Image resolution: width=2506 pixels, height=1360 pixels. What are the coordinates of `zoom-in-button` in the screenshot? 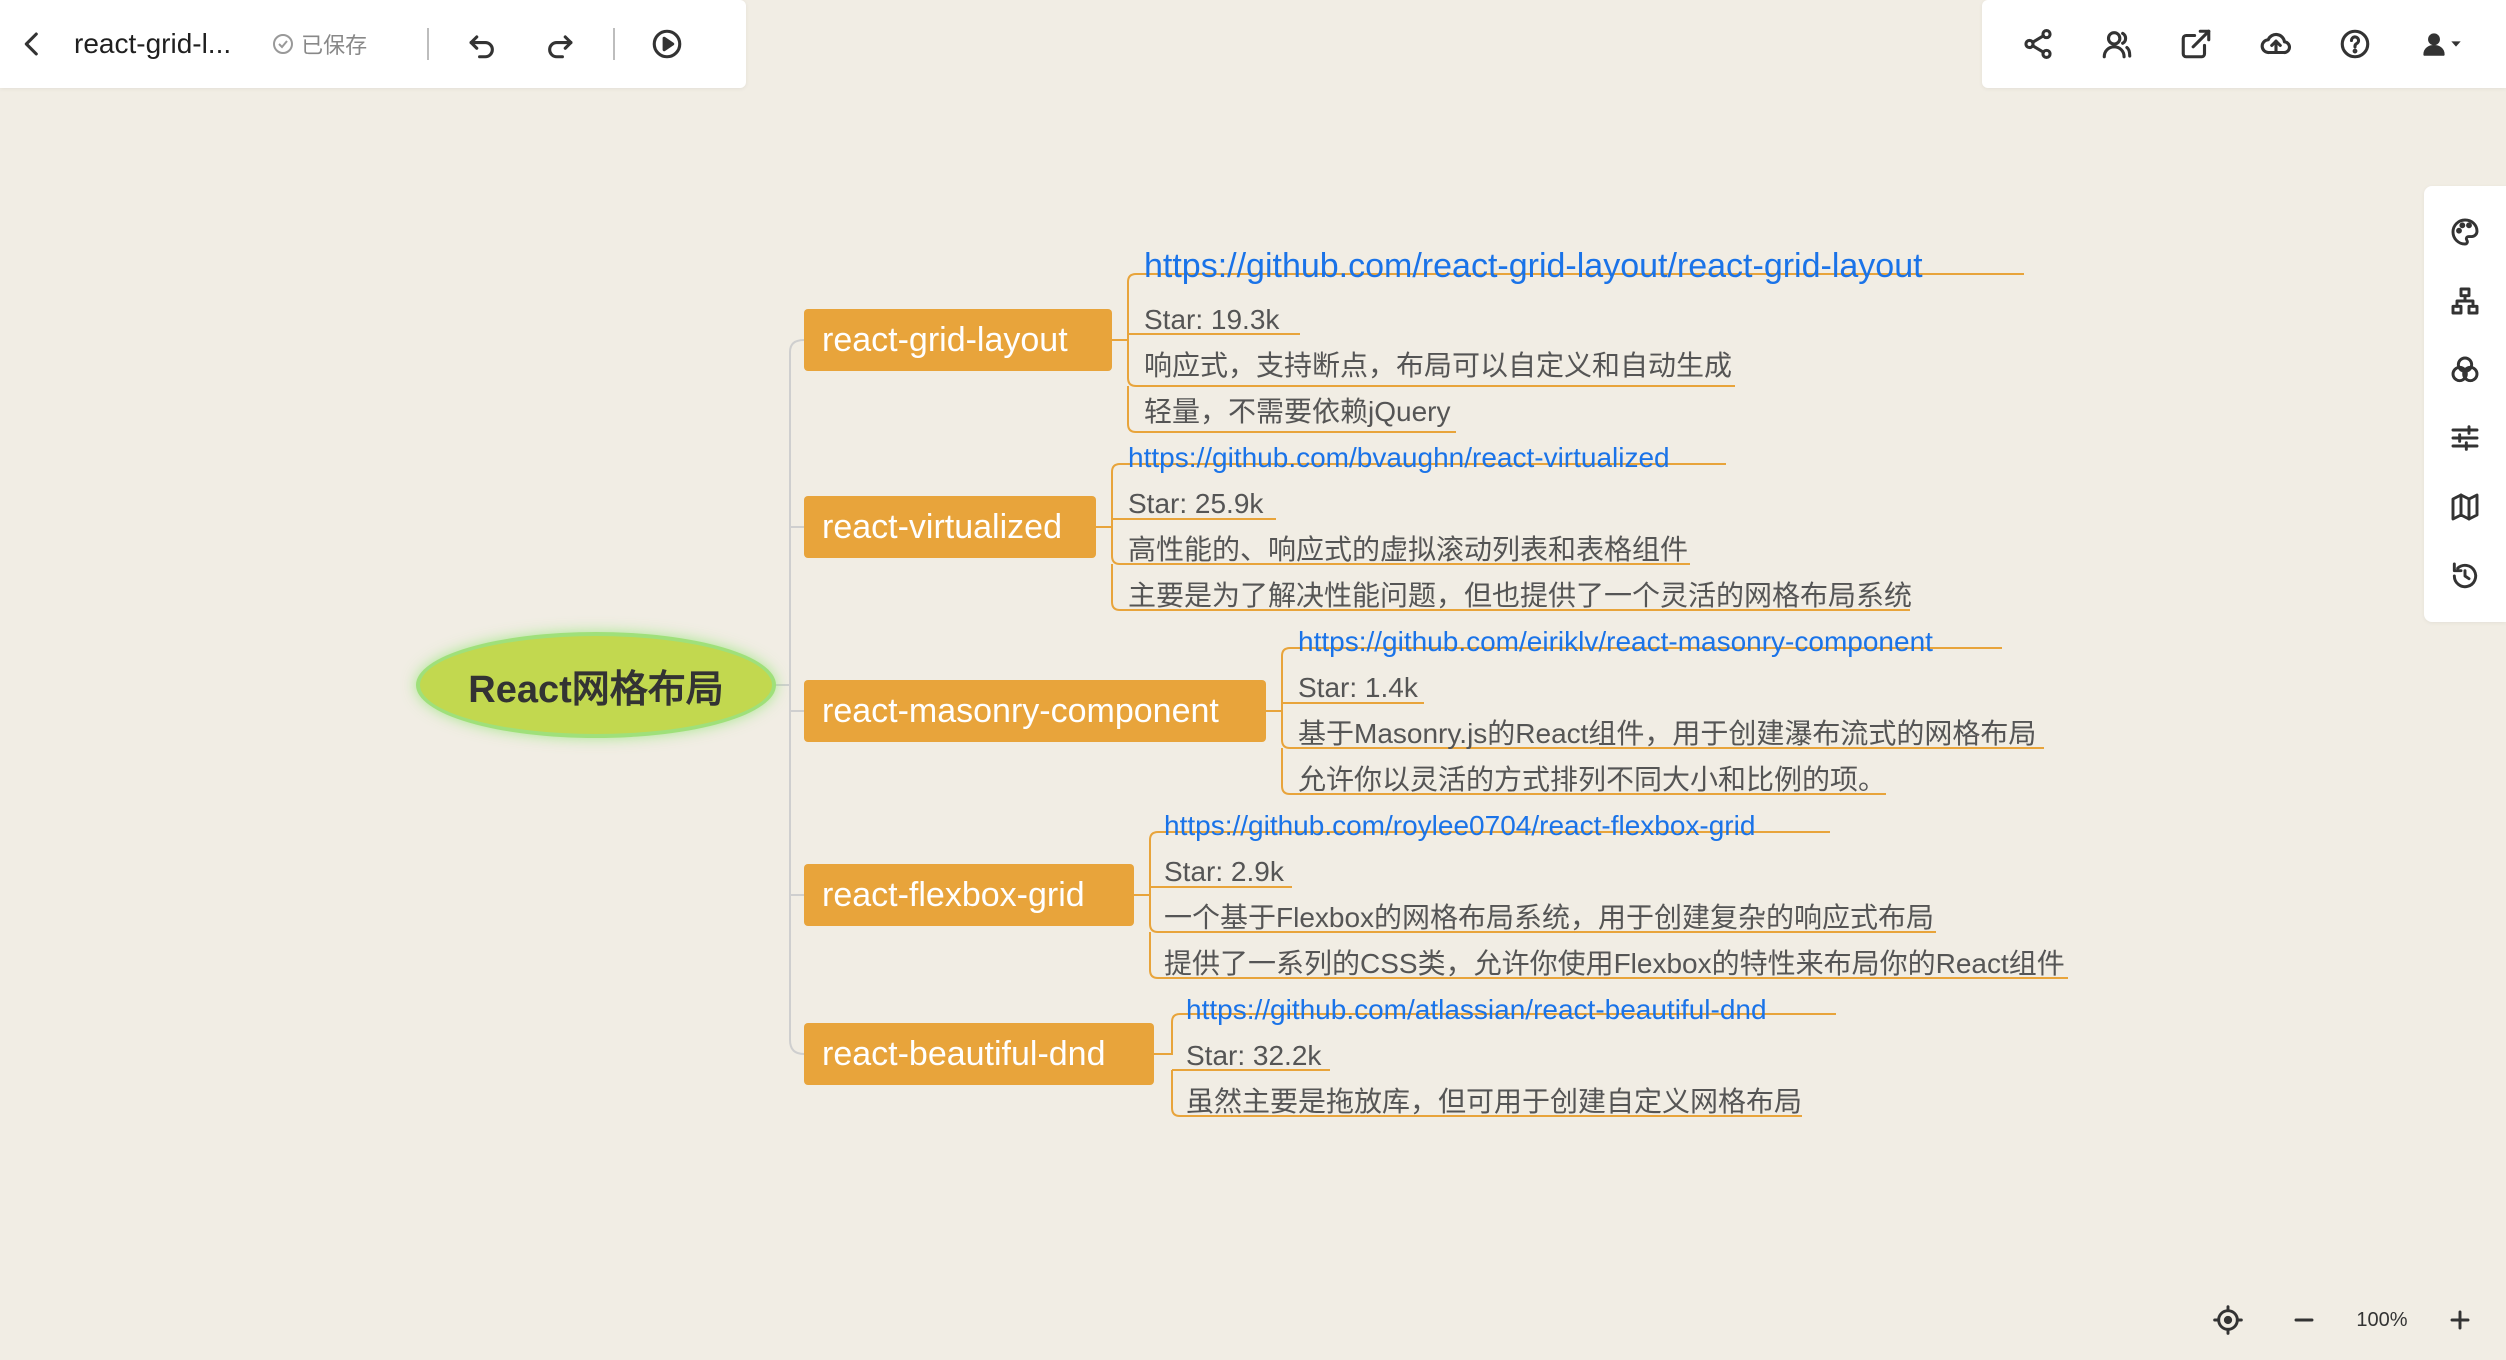 It's located at (2460, 1320).